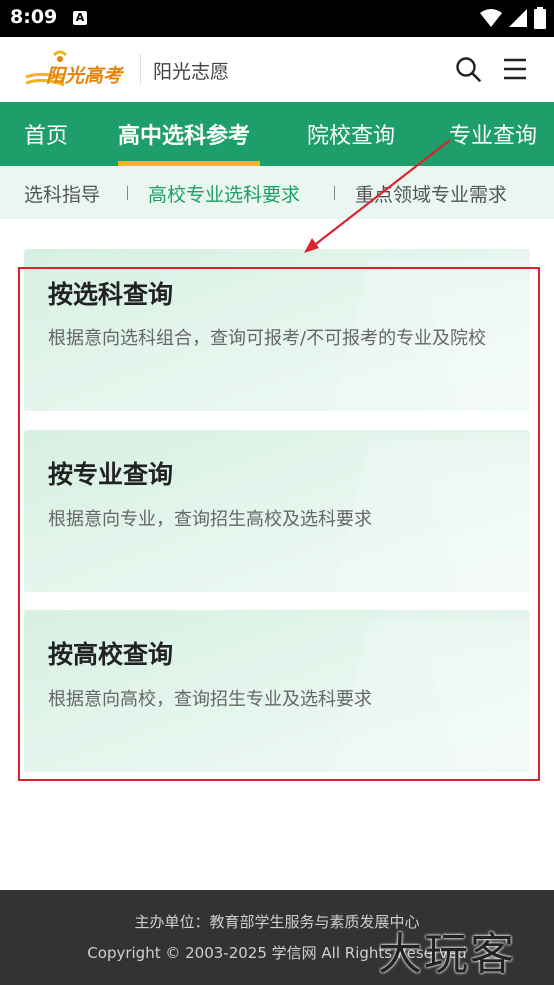 The image size is (554, 985). What do you see at coordinates (491, 18) in the screenshot?
I see `wifi-icon` at bounding box center [491, 18].